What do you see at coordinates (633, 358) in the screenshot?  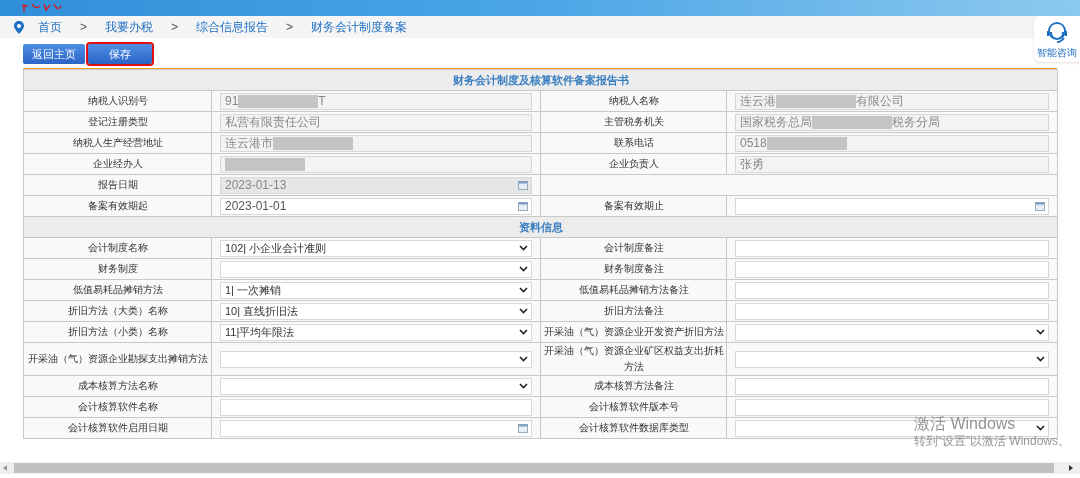 I see `field-label: 开采油（气）资源企业矿区权益支出折耗方法` at bounding box center [633, 358].